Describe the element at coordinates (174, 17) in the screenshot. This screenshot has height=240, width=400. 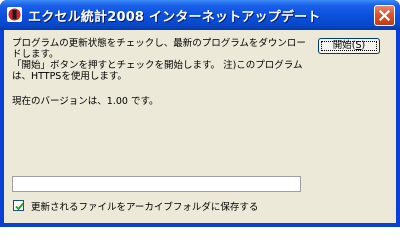
I see `window-title: エクセル統計2008 インターネットアップデート` at that location.